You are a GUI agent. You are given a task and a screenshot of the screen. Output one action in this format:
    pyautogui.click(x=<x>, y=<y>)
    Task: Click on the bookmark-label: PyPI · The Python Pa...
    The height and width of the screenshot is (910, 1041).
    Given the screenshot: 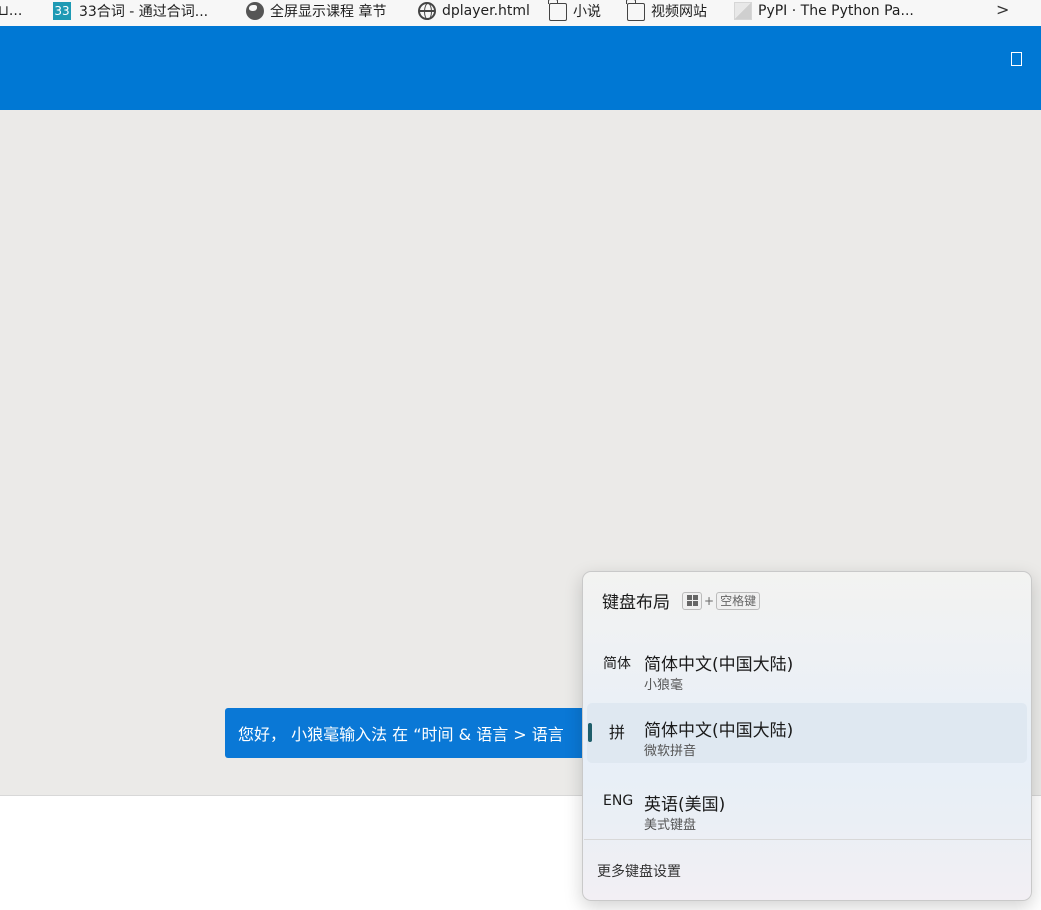 What is the action you would take?
    pyautogui.click(x=836, y=11)
    